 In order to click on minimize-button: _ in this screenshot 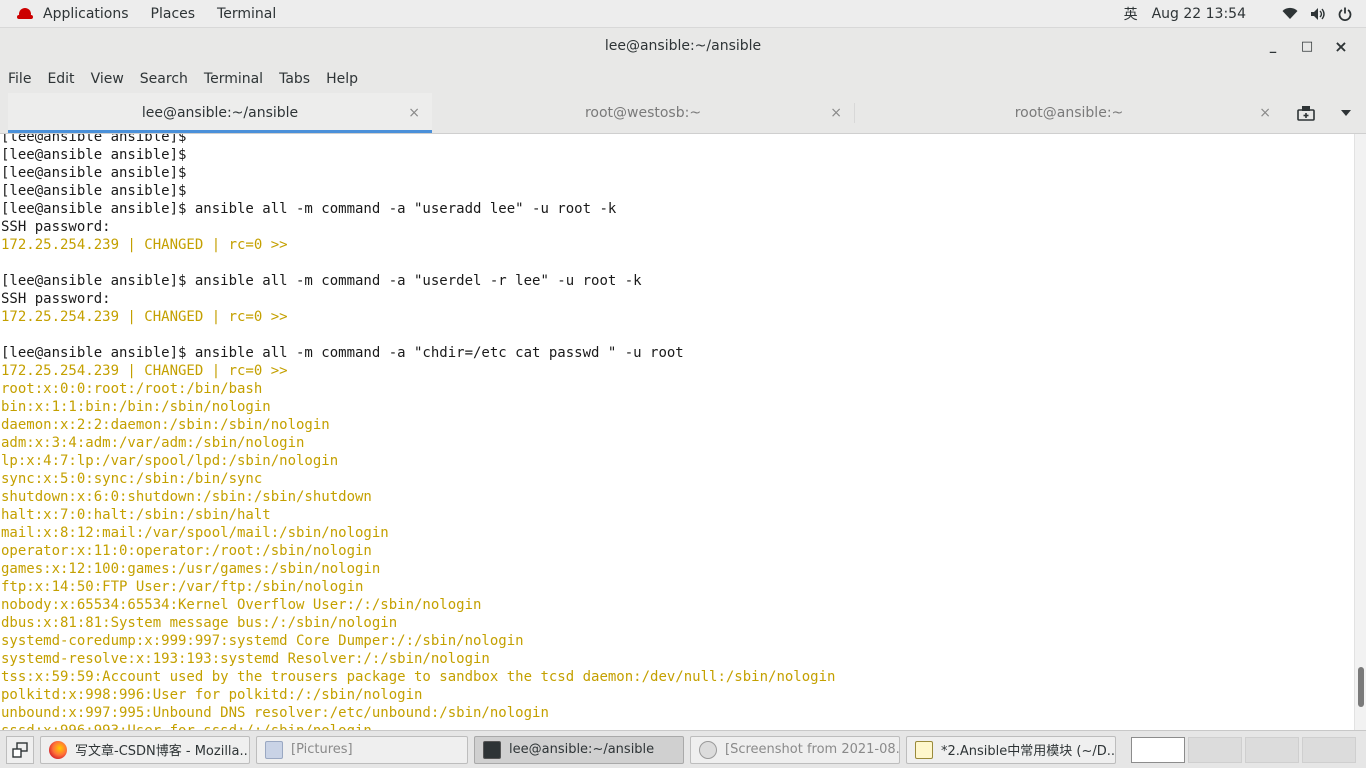, I will do `click(1273, 46)`.